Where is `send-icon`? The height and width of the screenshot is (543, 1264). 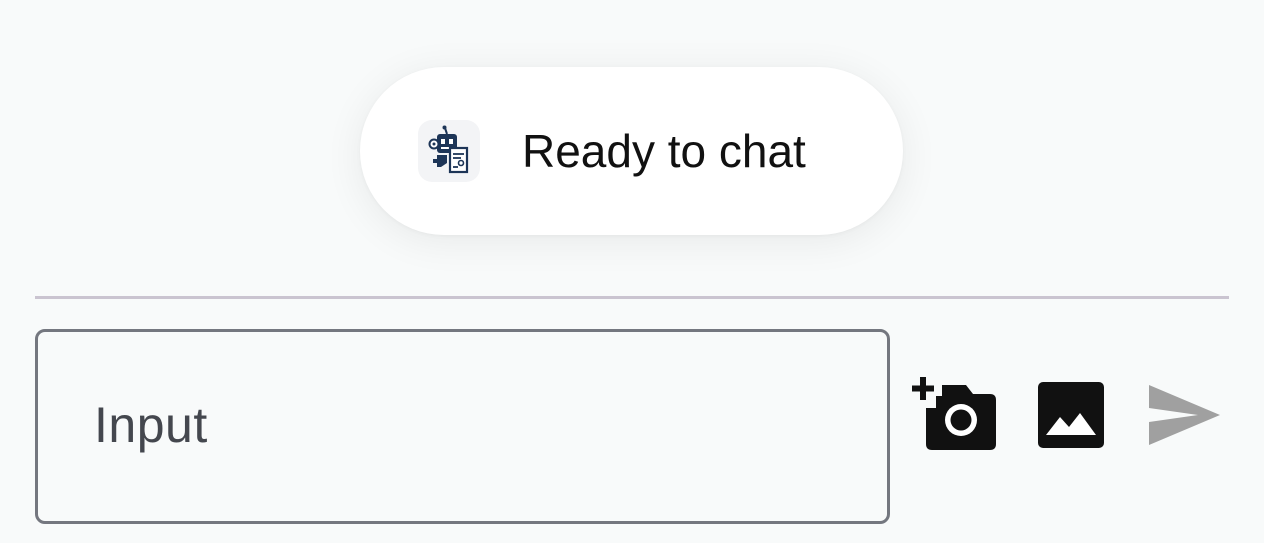 send-icon is located at coordinates (1184, 415).